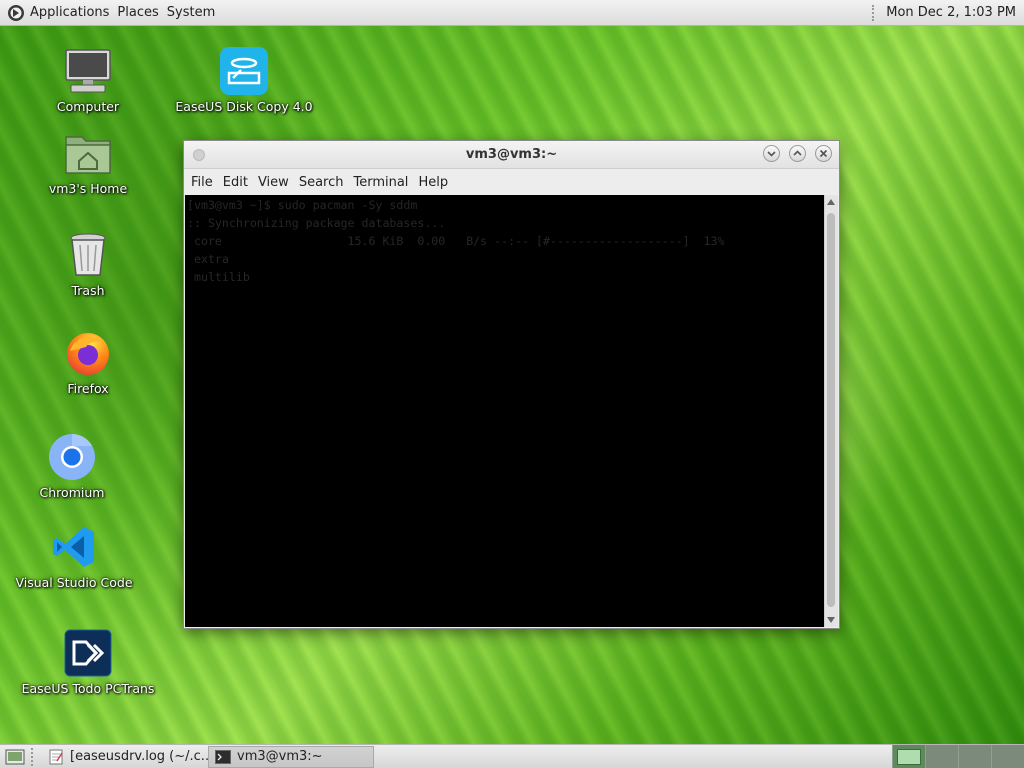 This screenshot has height=768, width=1024. I want to click on desktop-icon-label: EaseUS Disk Copy 4.0, so click(244, 106).